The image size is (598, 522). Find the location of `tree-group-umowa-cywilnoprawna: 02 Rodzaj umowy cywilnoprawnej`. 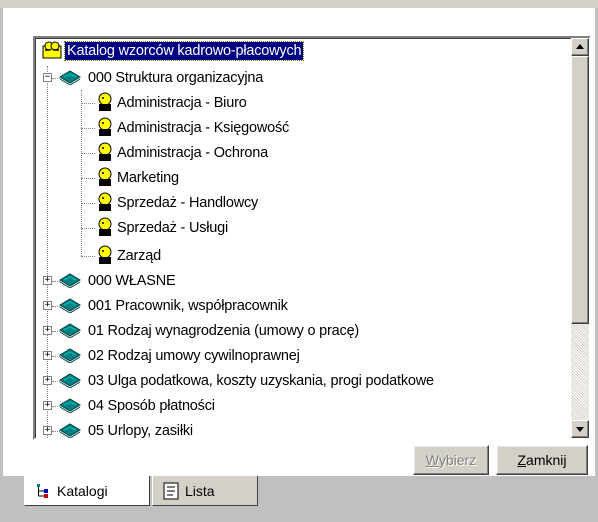

tree-group-umowa-cywilnoprawna: 02 Rodzaj umowy cywilnoprawnej is located at coordinates (180, 355).